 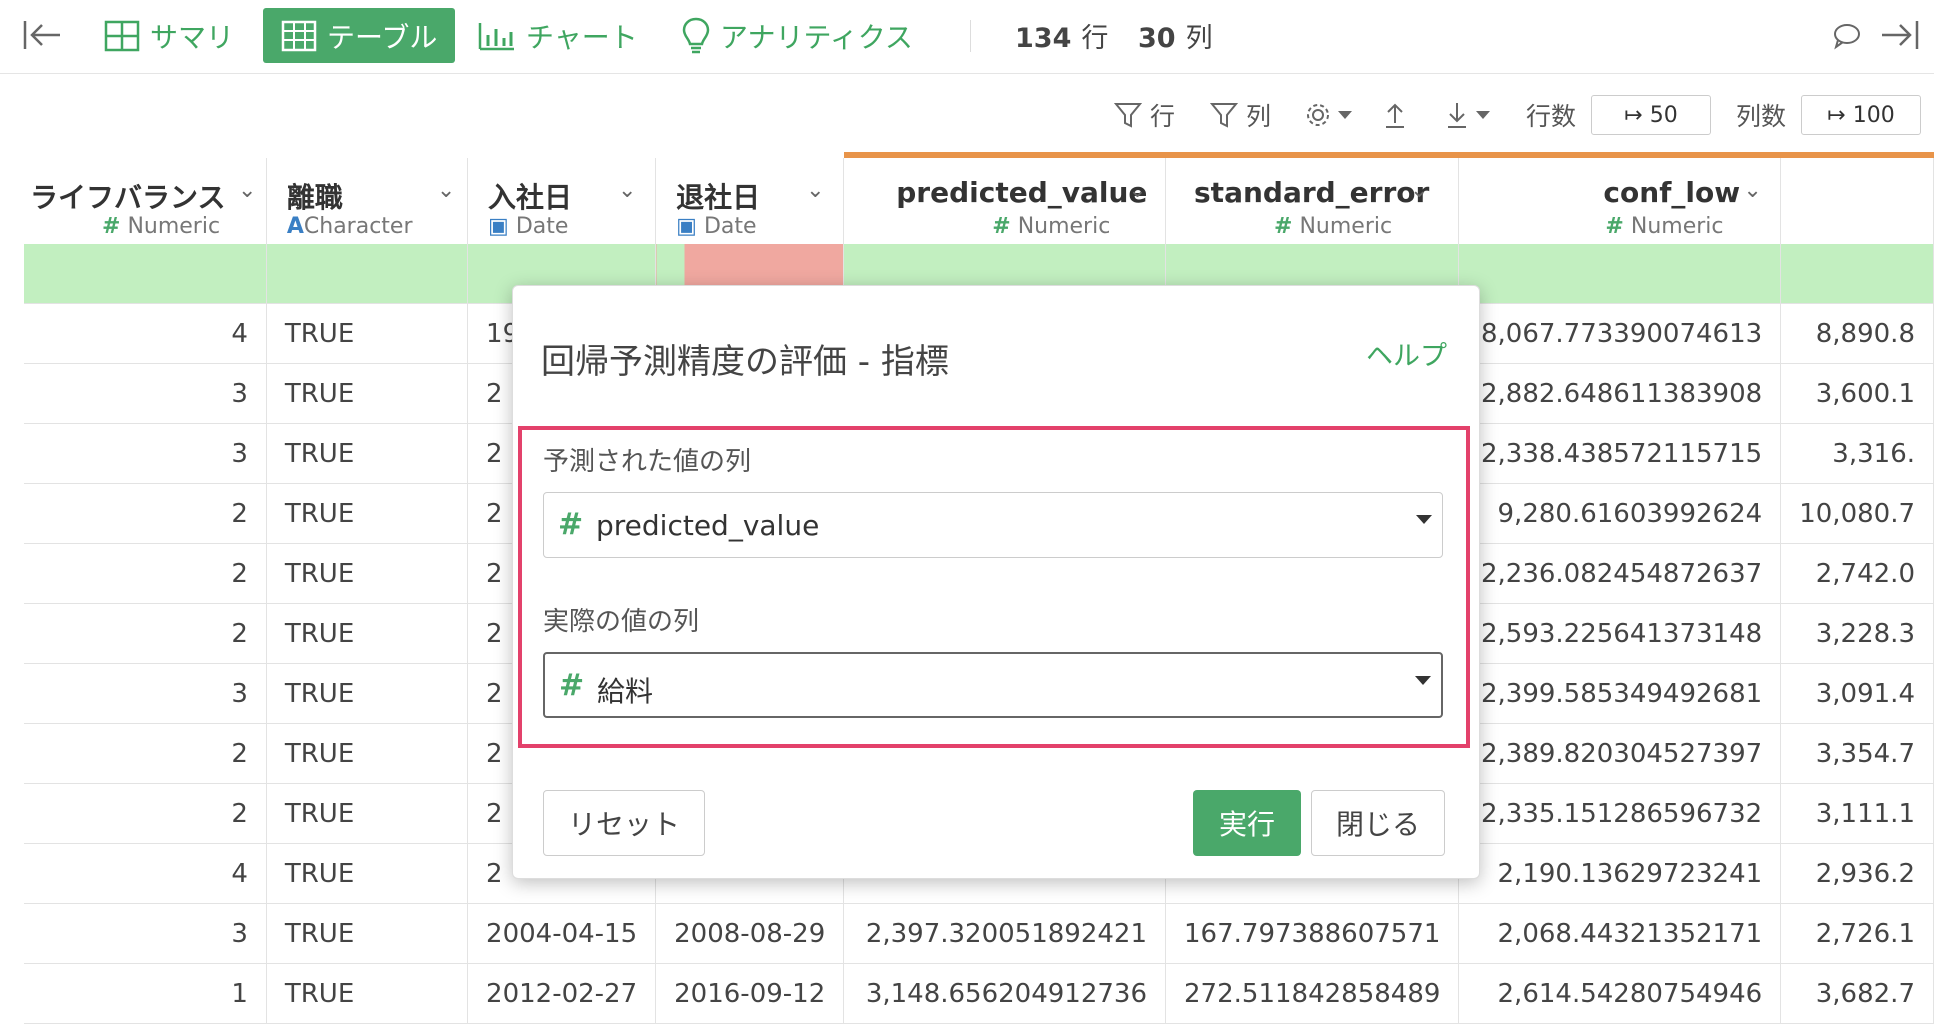 What do you see at coordinates (582, 37) in the screenshot?
I see `tab-chart-label: チャート` at bounding box center [582, 37].